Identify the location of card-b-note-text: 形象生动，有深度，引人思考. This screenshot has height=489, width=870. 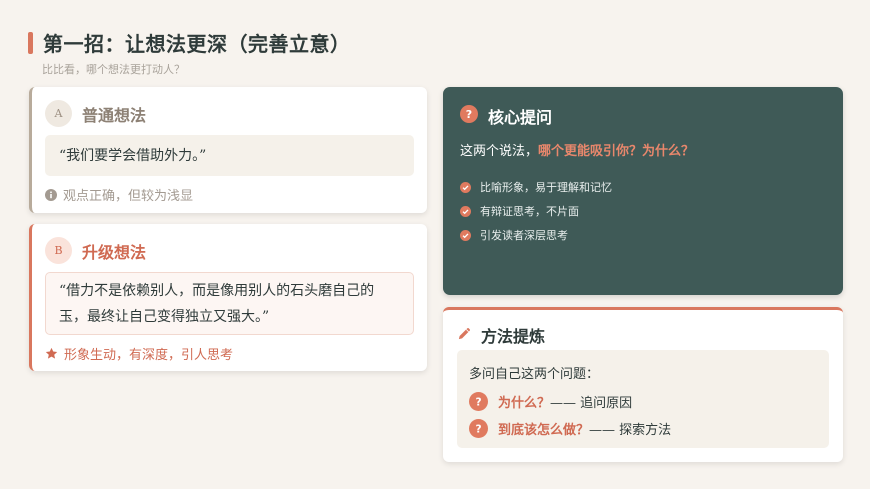
(149, 355).